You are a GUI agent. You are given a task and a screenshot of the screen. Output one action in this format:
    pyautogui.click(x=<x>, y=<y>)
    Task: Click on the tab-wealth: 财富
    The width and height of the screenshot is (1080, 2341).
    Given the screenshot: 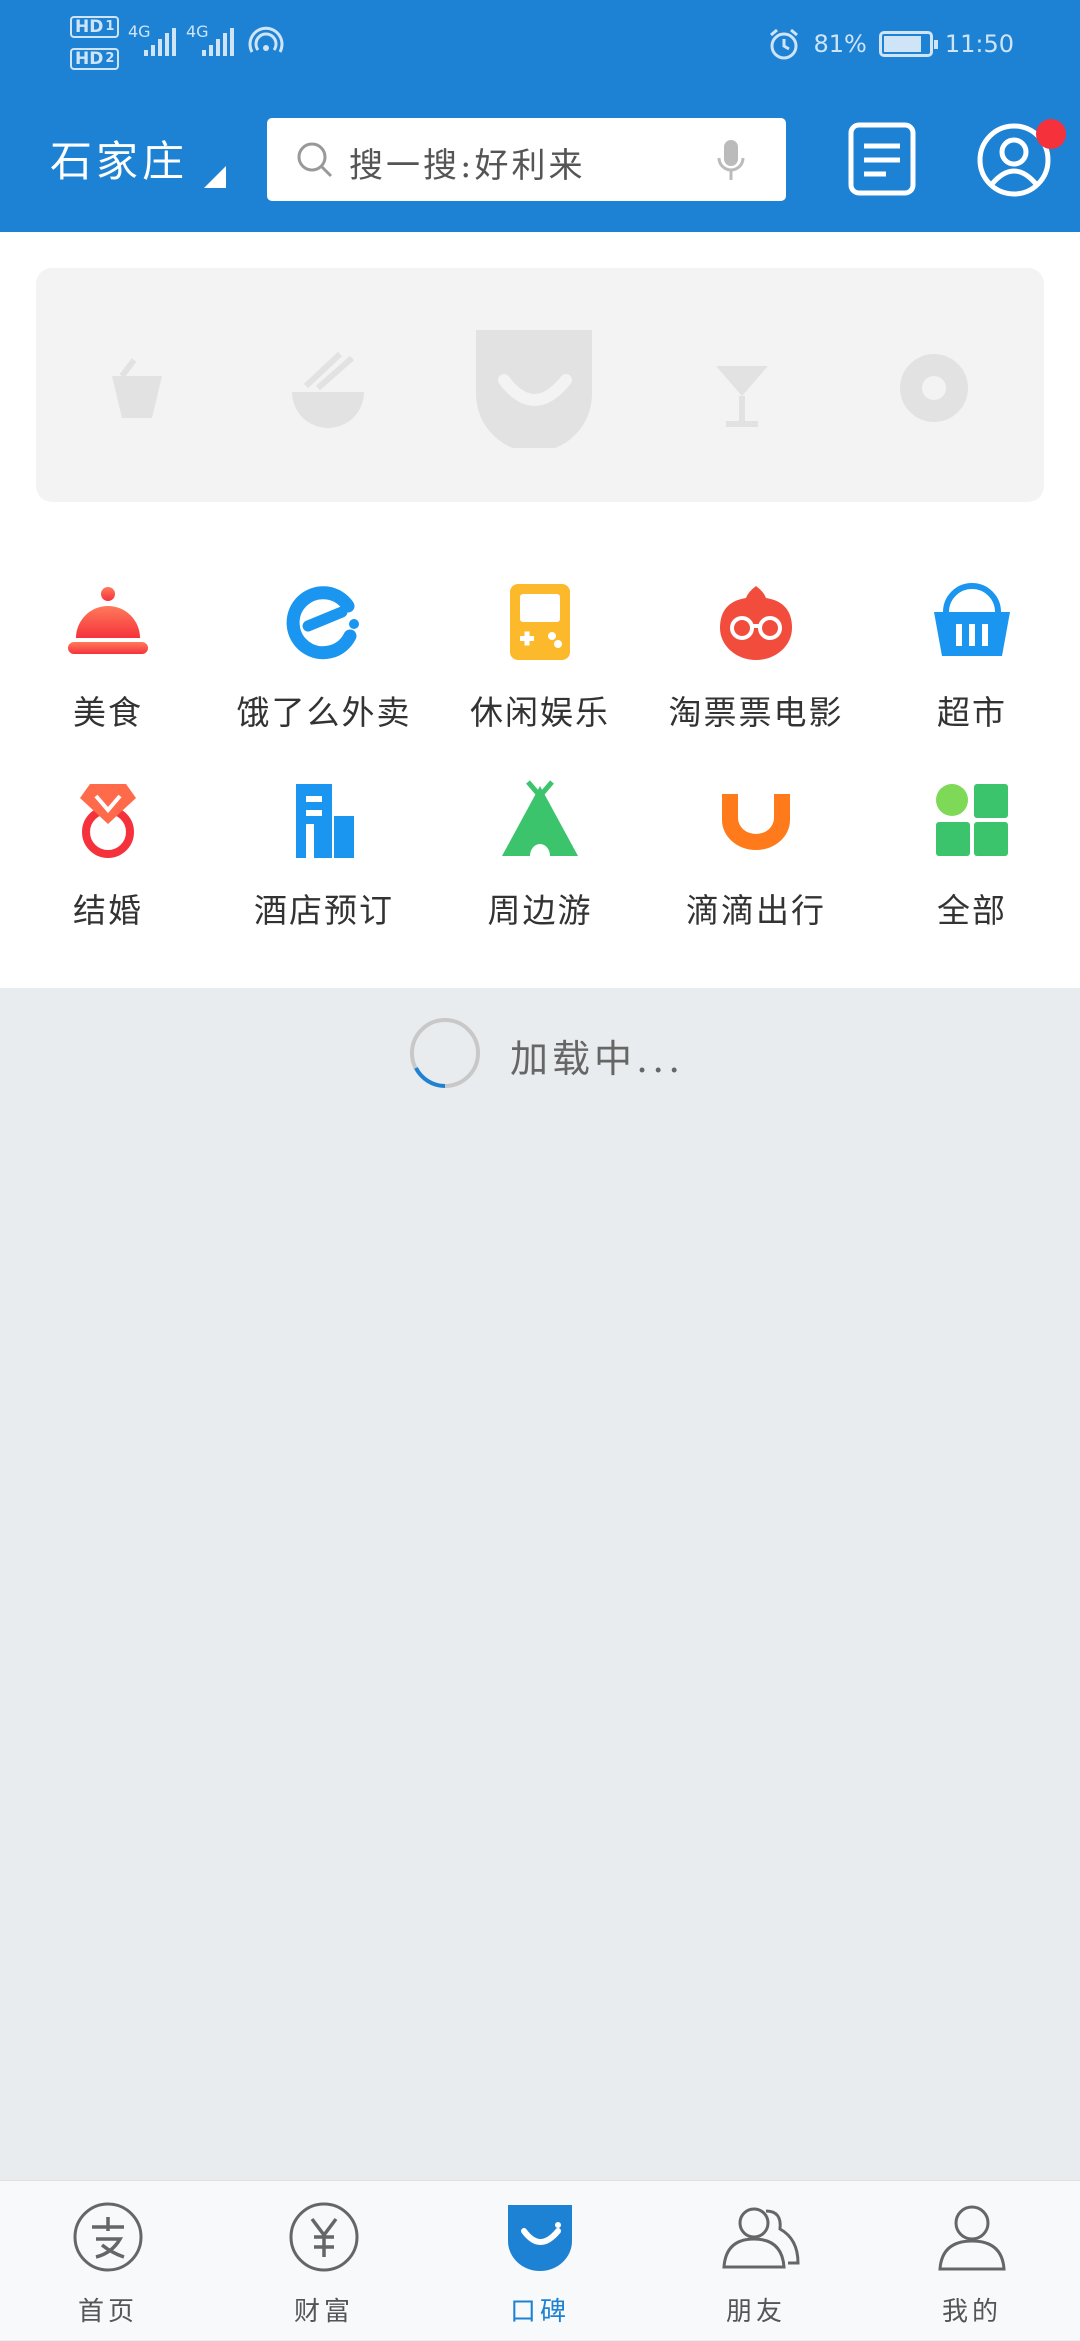 What is the action you would take?
    pyautogui.click(x=324, y=2261)
    